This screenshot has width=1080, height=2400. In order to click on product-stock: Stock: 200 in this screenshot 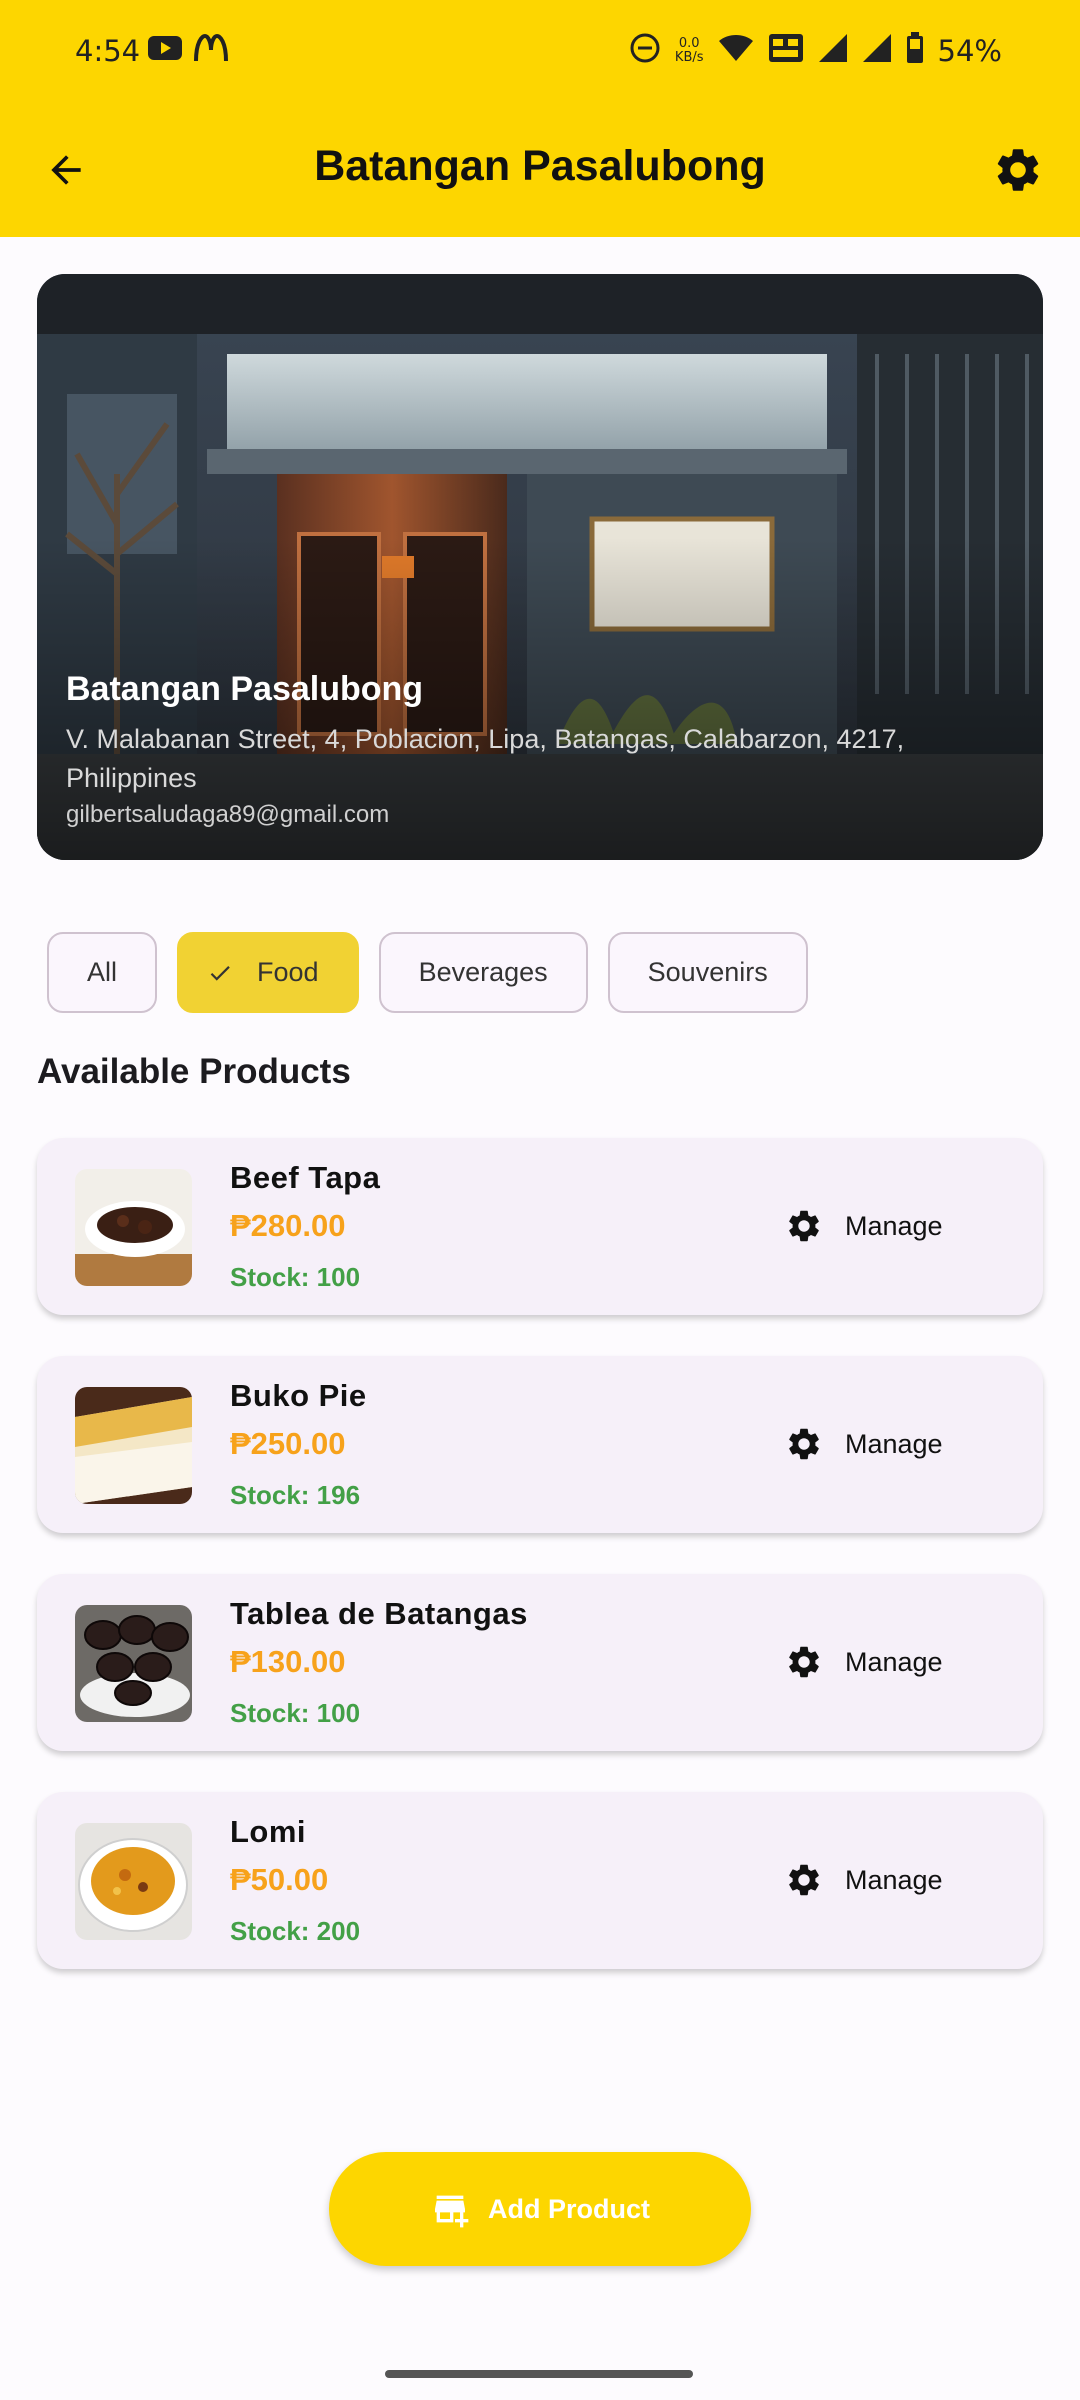, I will do `click(295, 1931)`.